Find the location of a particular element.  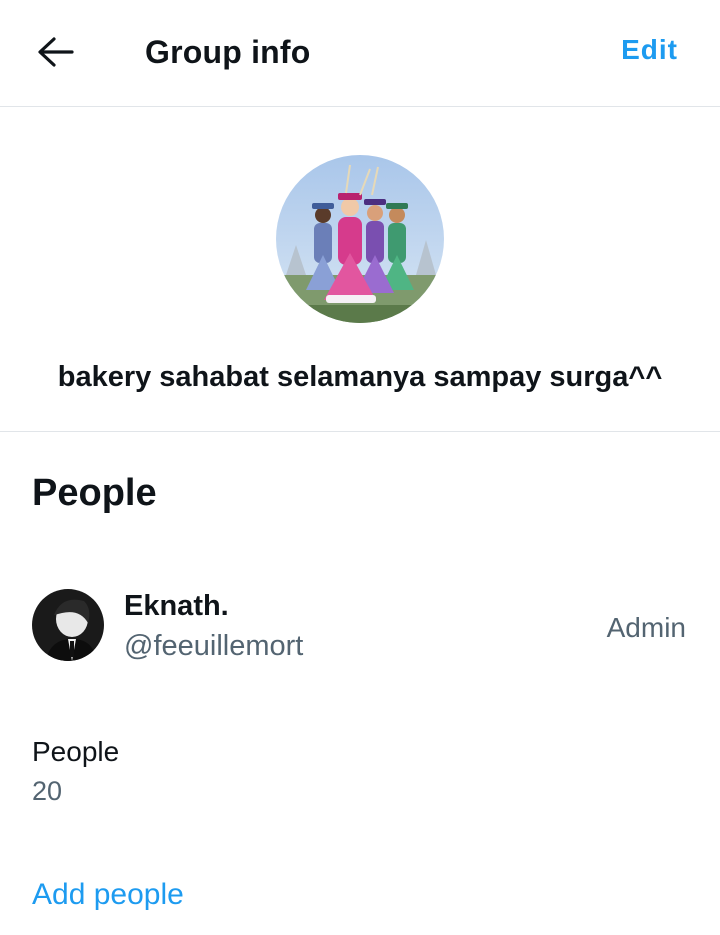

member-display-name: Eknath. is located at coordinates (176, 606).